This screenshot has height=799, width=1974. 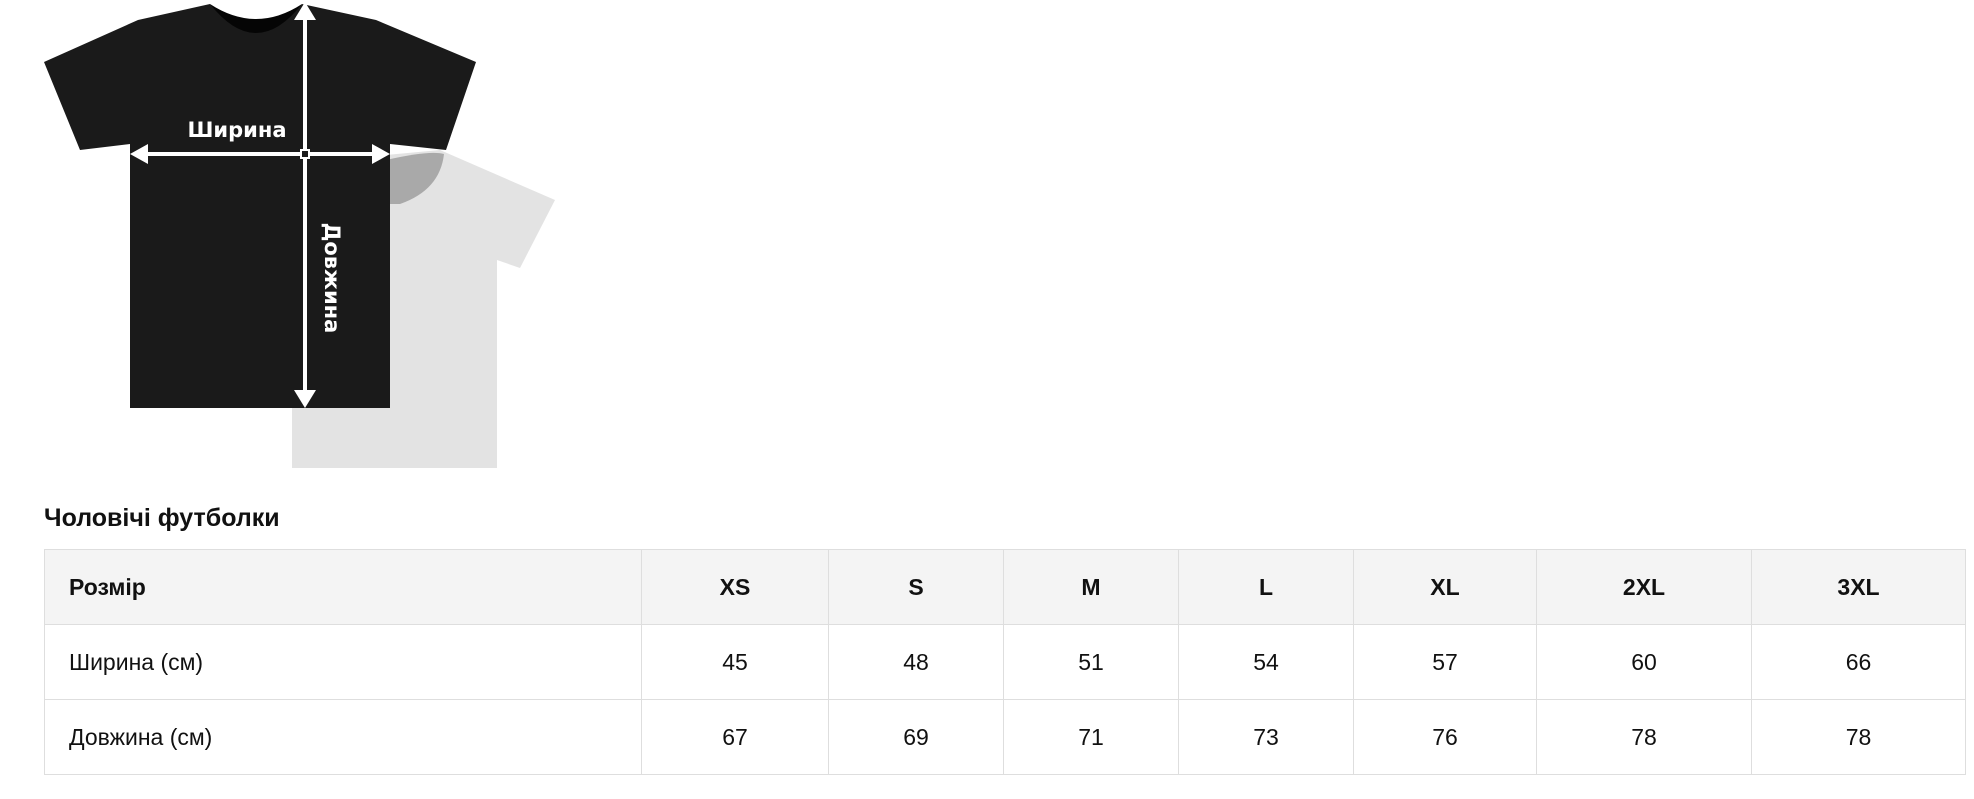 I want to click on table-row: Ширина (см) 45 48 51 54 57 60 66, so click(x=1005, y=662).